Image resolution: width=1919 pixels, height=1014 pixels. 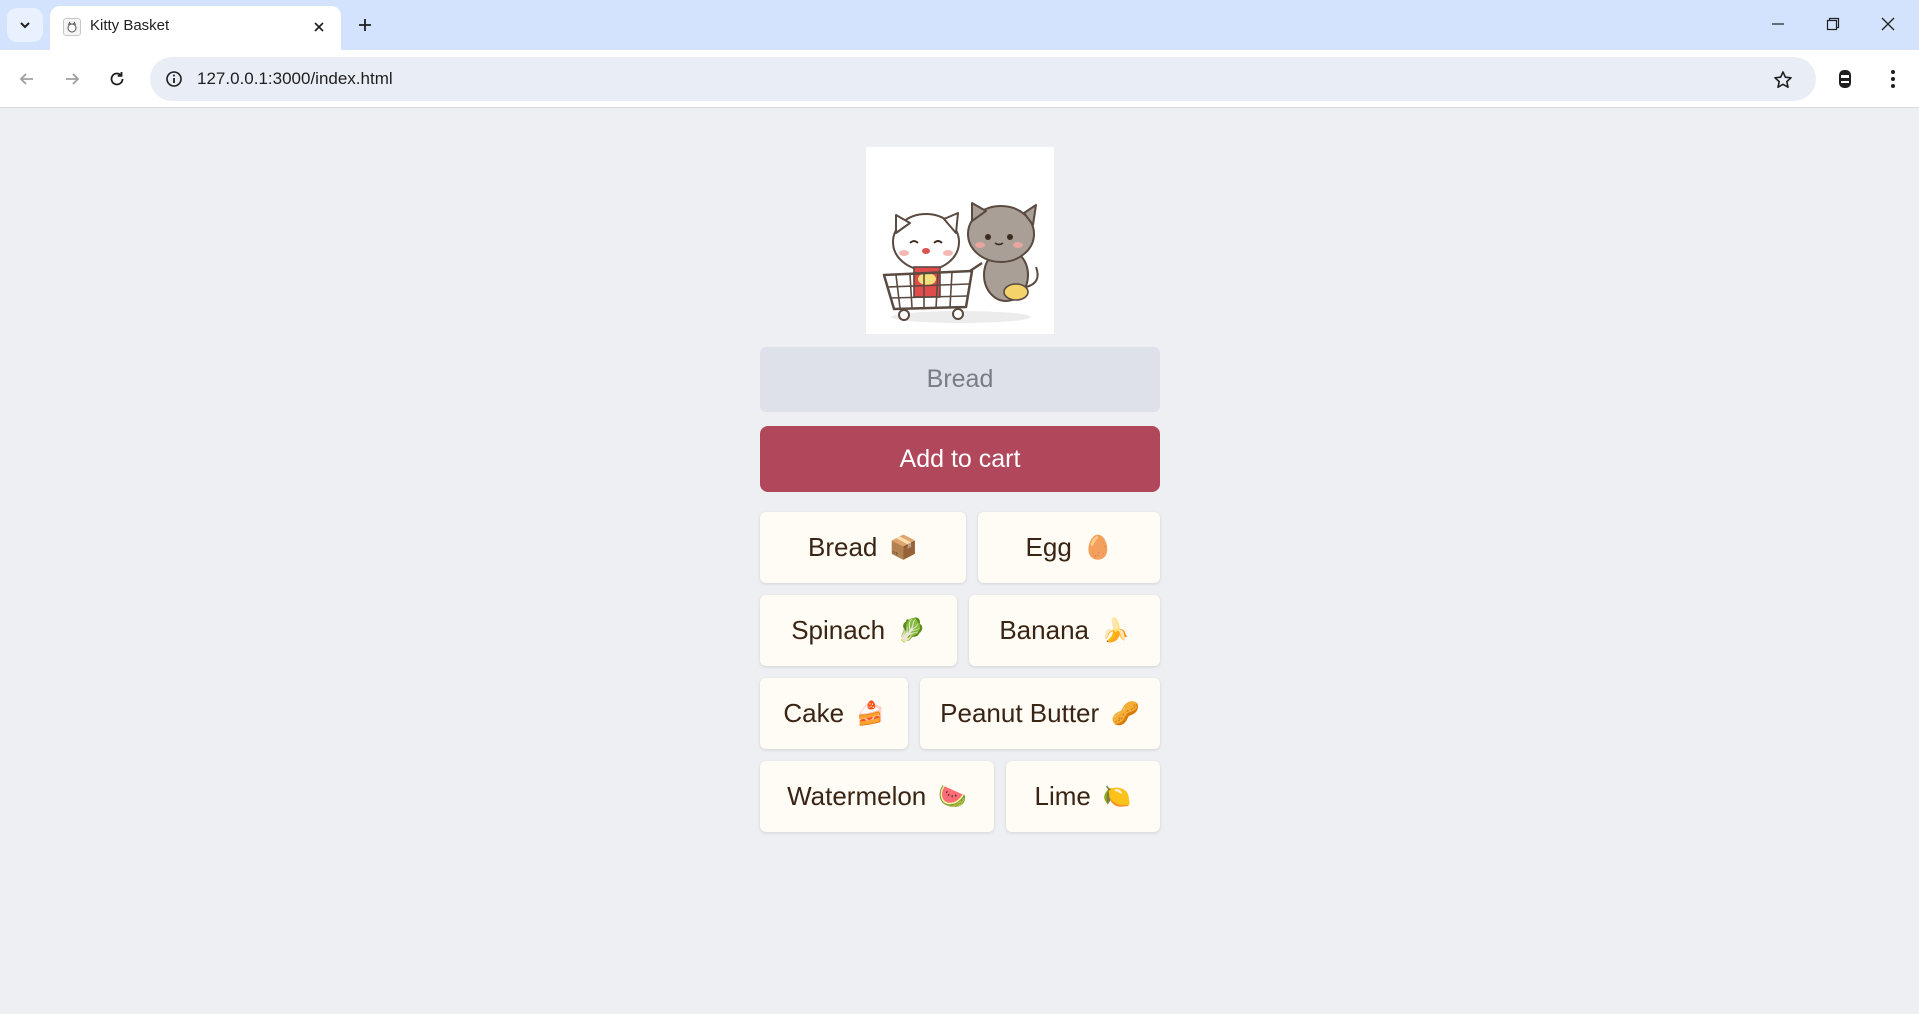 What do you see at coordinates (870, 713) in the screenshot?
I see `cake-icon: 🍰` at bounding box center [870, 713].